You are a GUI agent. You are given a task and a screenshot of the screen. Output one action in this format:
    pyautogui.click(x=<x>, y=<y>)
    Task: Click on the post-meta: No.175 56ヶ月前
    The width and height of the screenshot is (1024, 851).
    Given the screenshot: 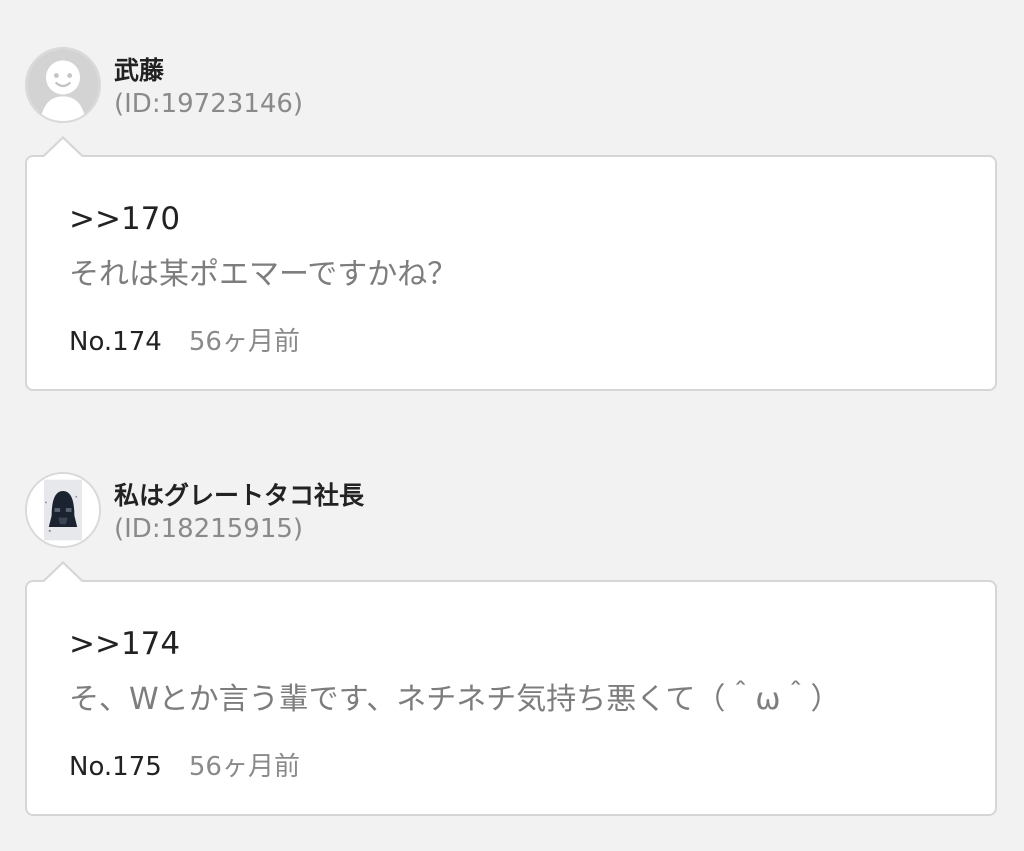 What is the action you would take?
    pyautogui.click(x=184, y=764)
    